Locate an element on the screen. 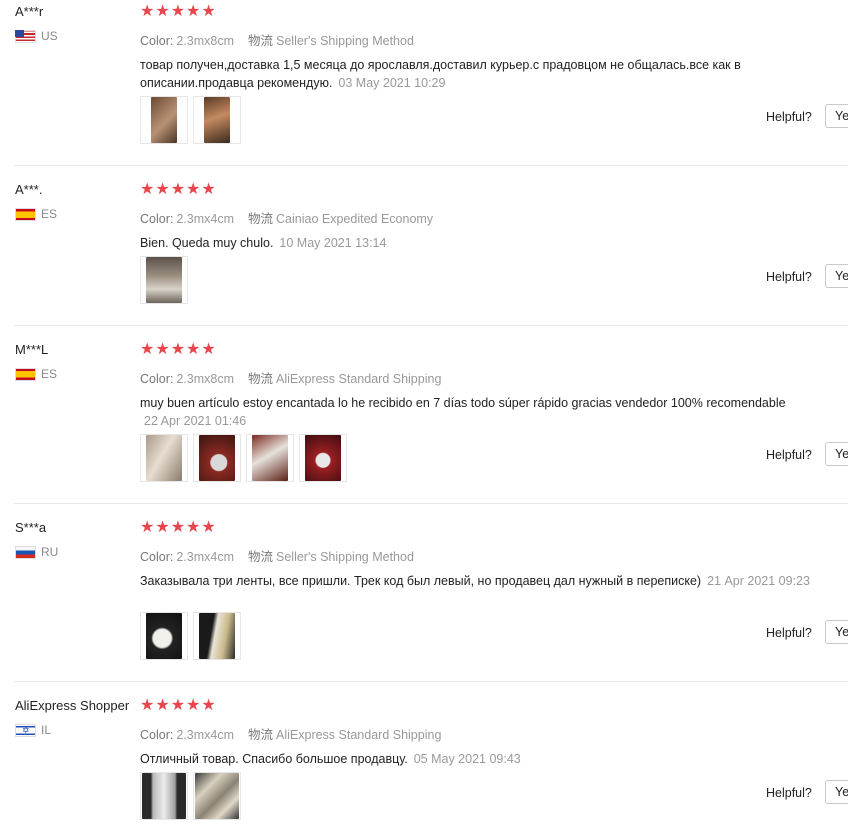  reviewer-country: IL is located at coordinates (33, 730).